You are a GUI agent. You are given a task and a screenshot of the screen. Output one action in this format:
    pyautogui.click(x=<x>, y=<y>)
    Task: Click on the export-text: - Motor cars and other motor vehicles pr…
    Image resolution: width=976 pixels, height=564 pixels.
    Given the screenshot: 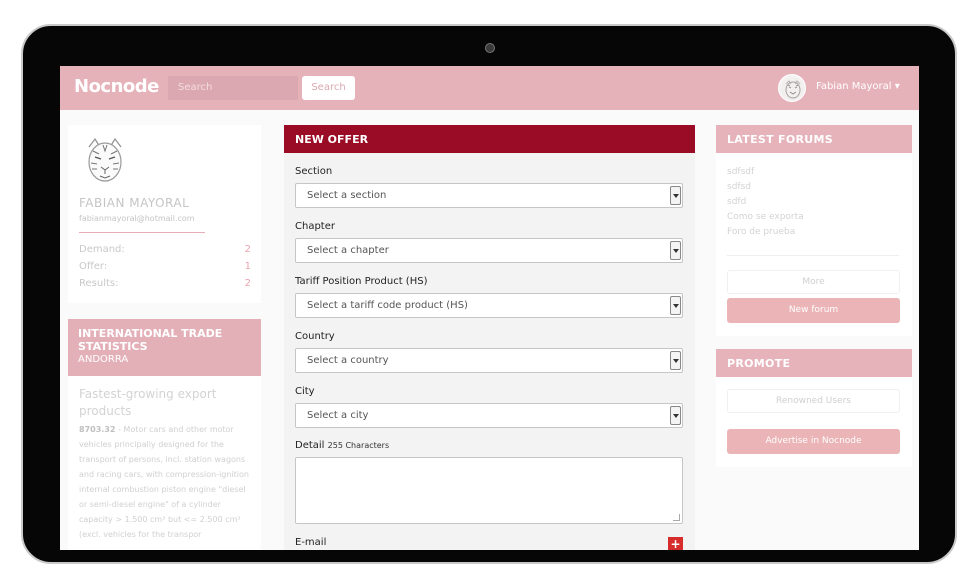 What is the action you would take?
    pyautogui.click(x=164, y=482)
    